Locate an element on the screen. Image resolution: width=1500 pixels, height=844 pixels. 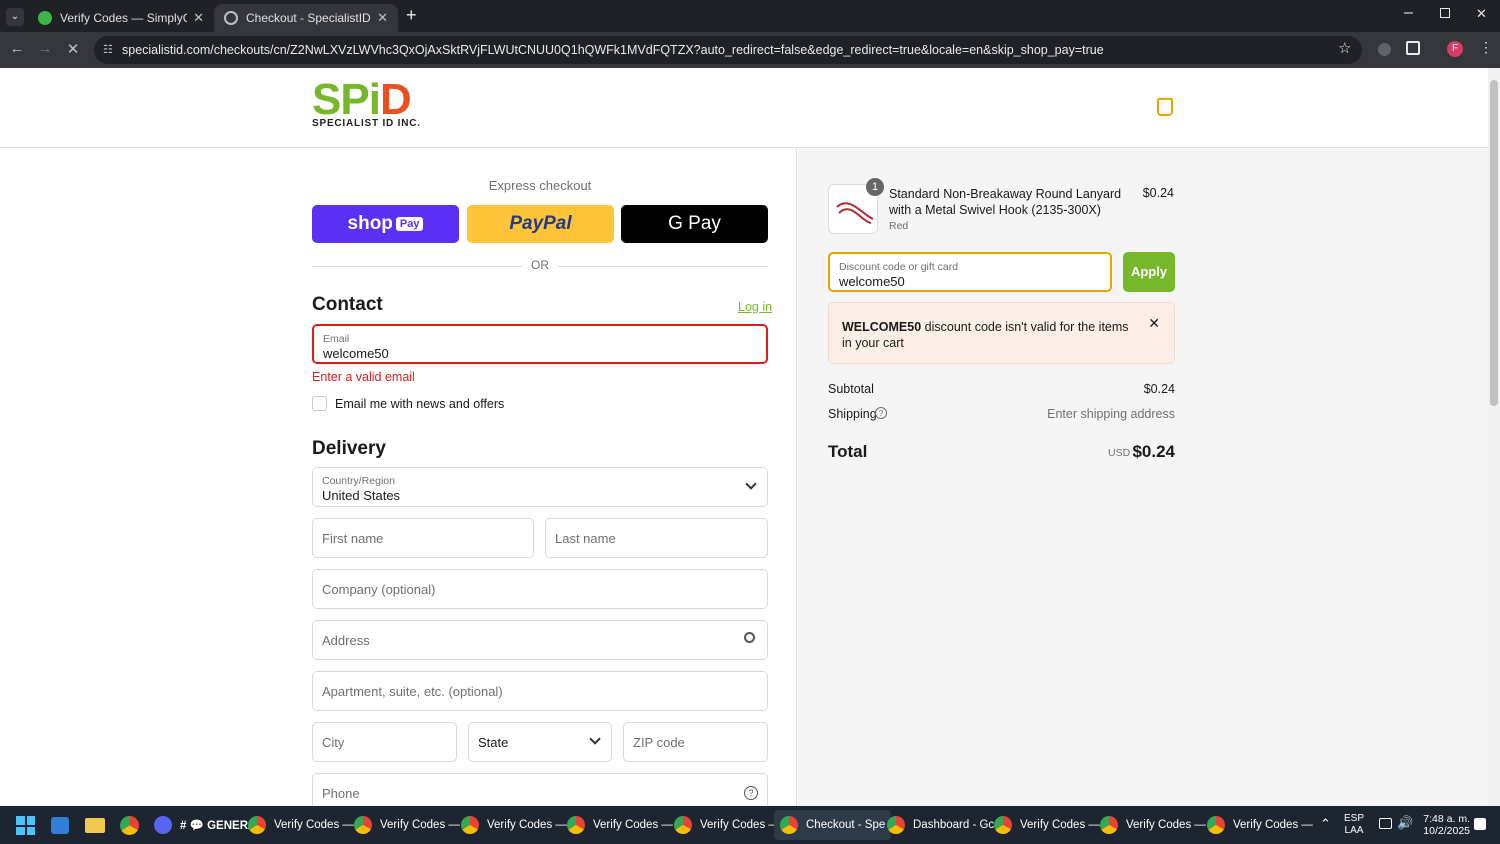
back-arrow-icon: ← is located at coordinates (17, 48).